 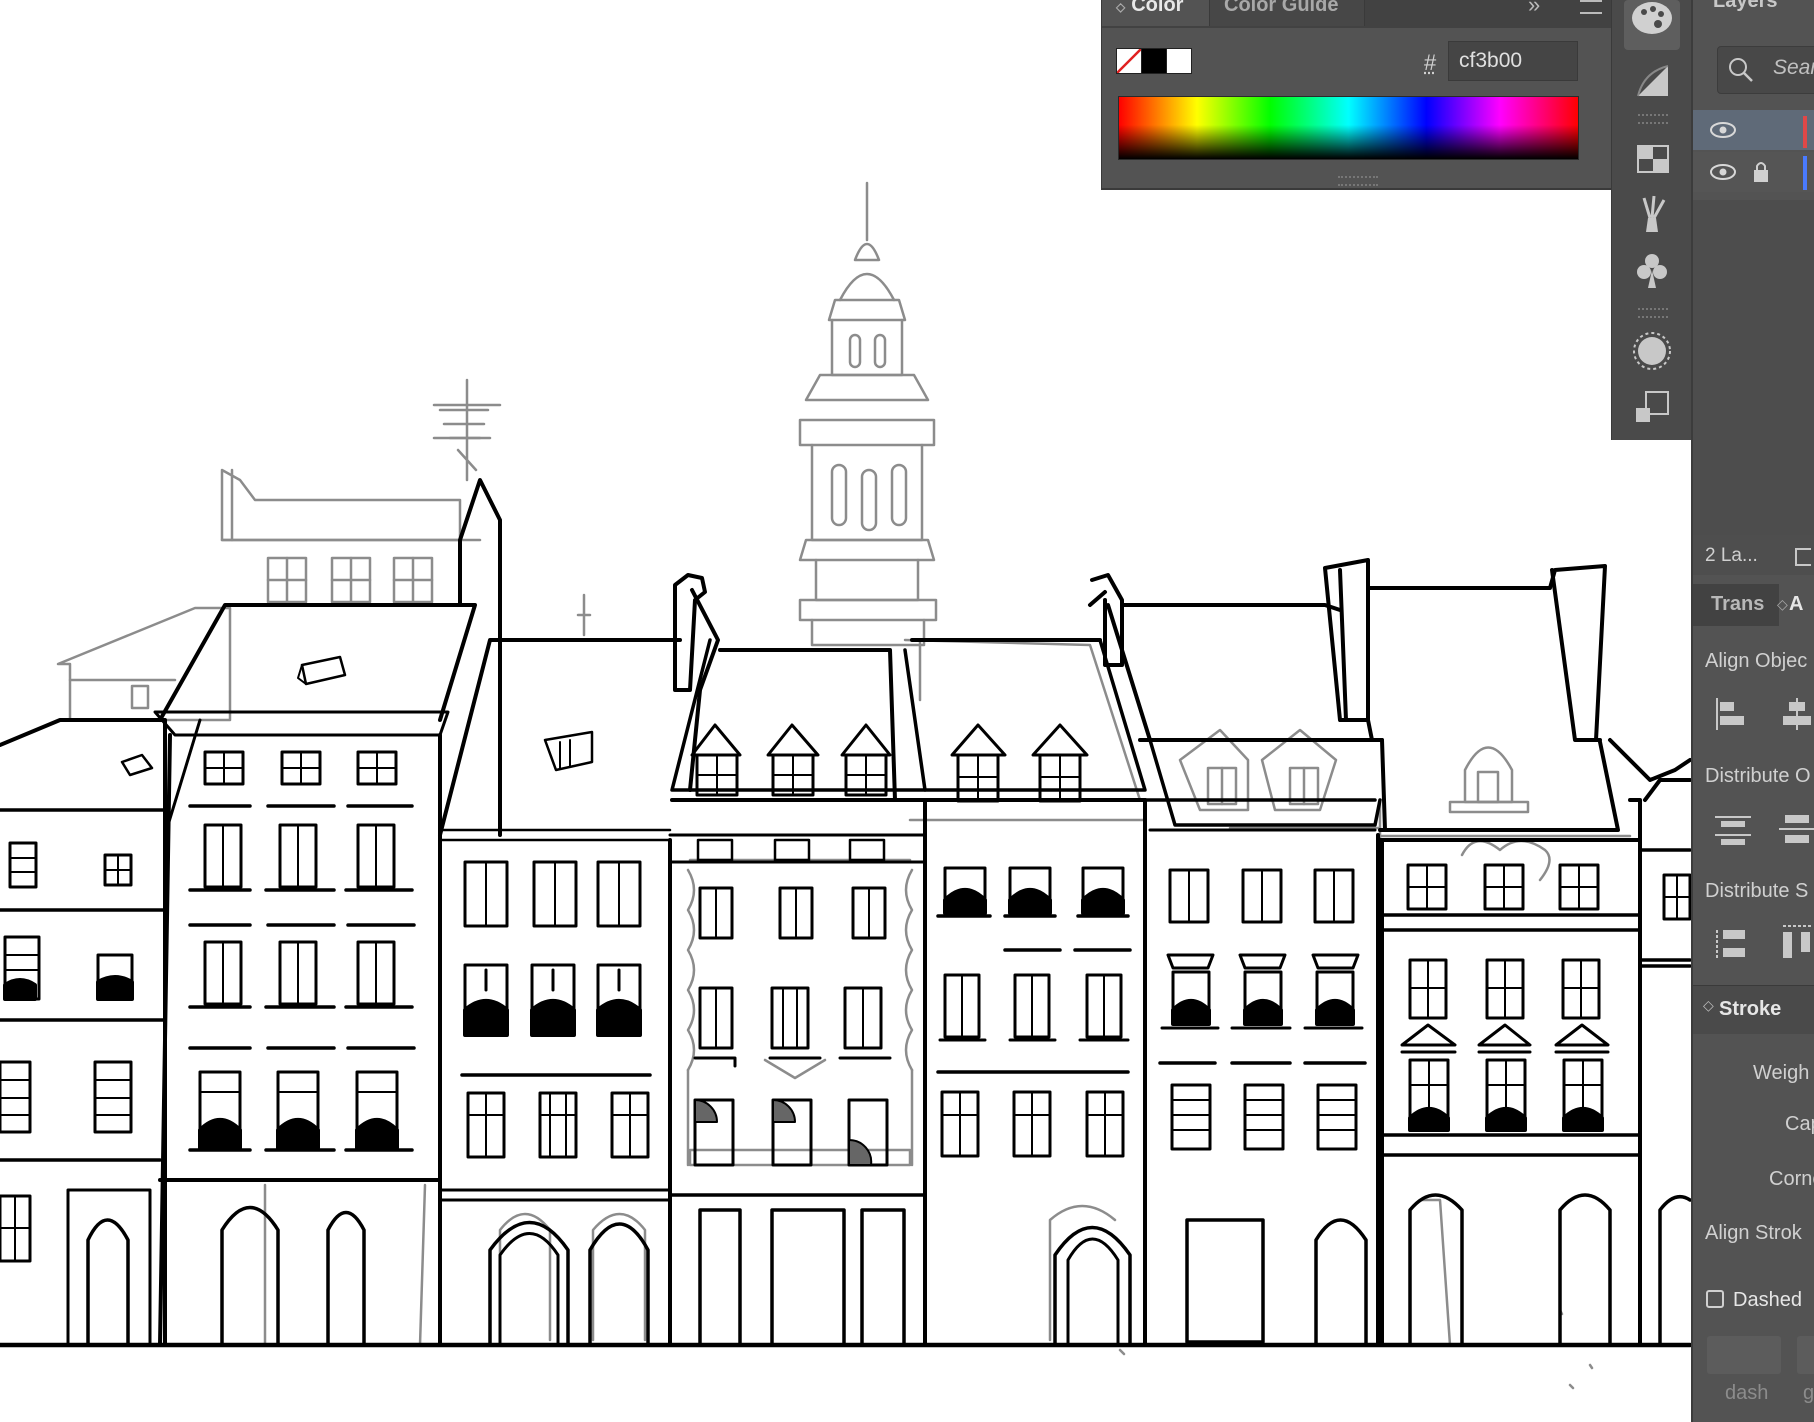 I want to click on search-placeholder: Sear, so click(x=1793, y=67).